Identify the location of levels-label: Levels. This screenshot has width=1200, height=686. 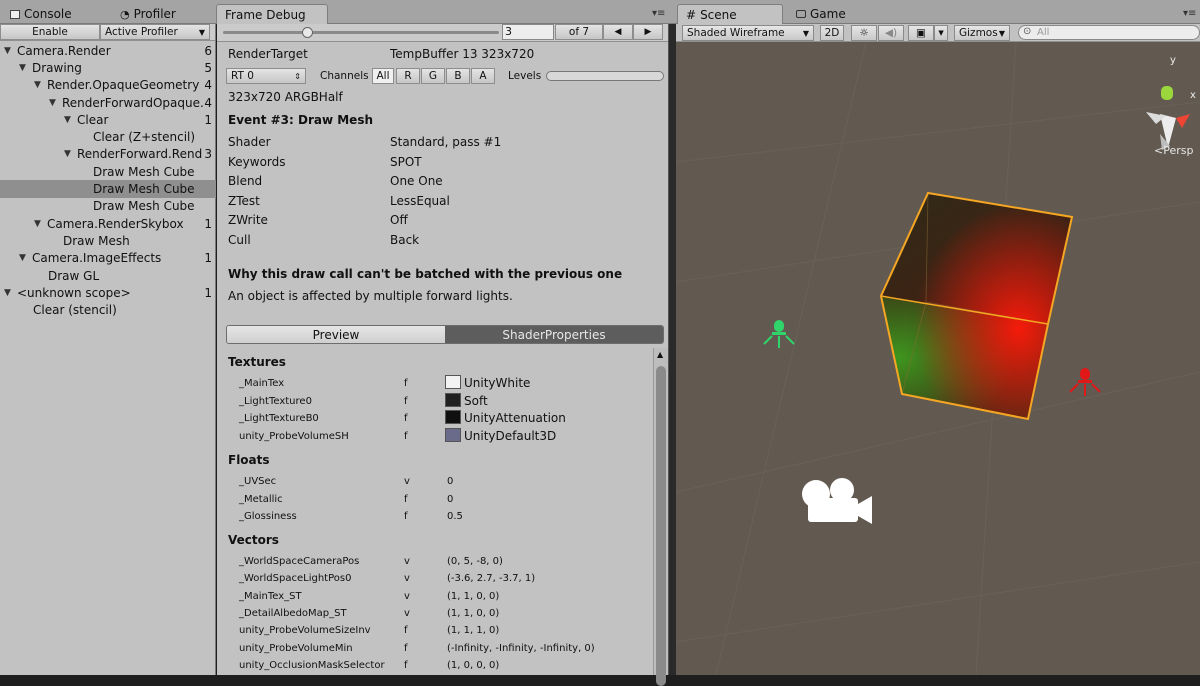
(525, 76).